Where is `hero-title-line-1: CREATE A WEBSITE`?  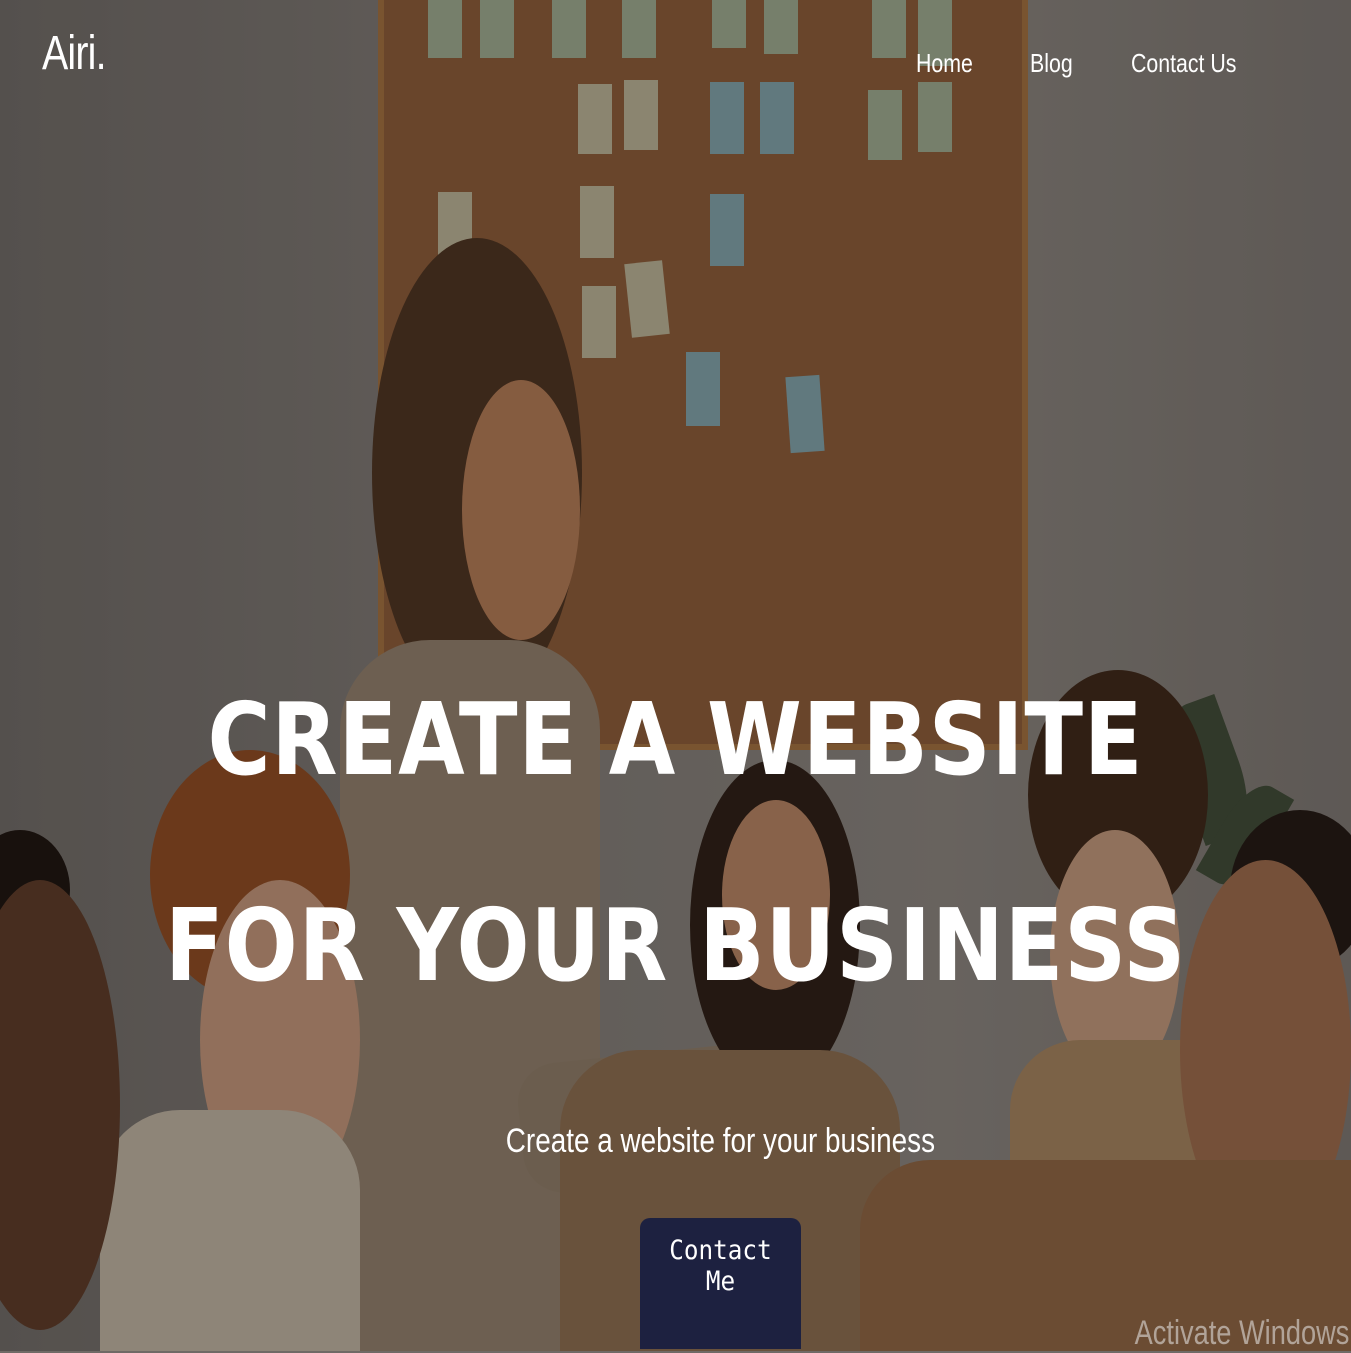
hero-title-line-1: CREATE A WEBSITE is located at coordinates (675, 739).